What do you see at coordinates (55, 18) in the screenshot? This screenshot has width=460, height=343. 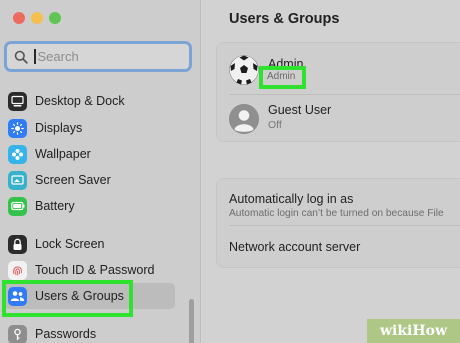 I see `zoom-window-button` at bounding box center [55, 18].